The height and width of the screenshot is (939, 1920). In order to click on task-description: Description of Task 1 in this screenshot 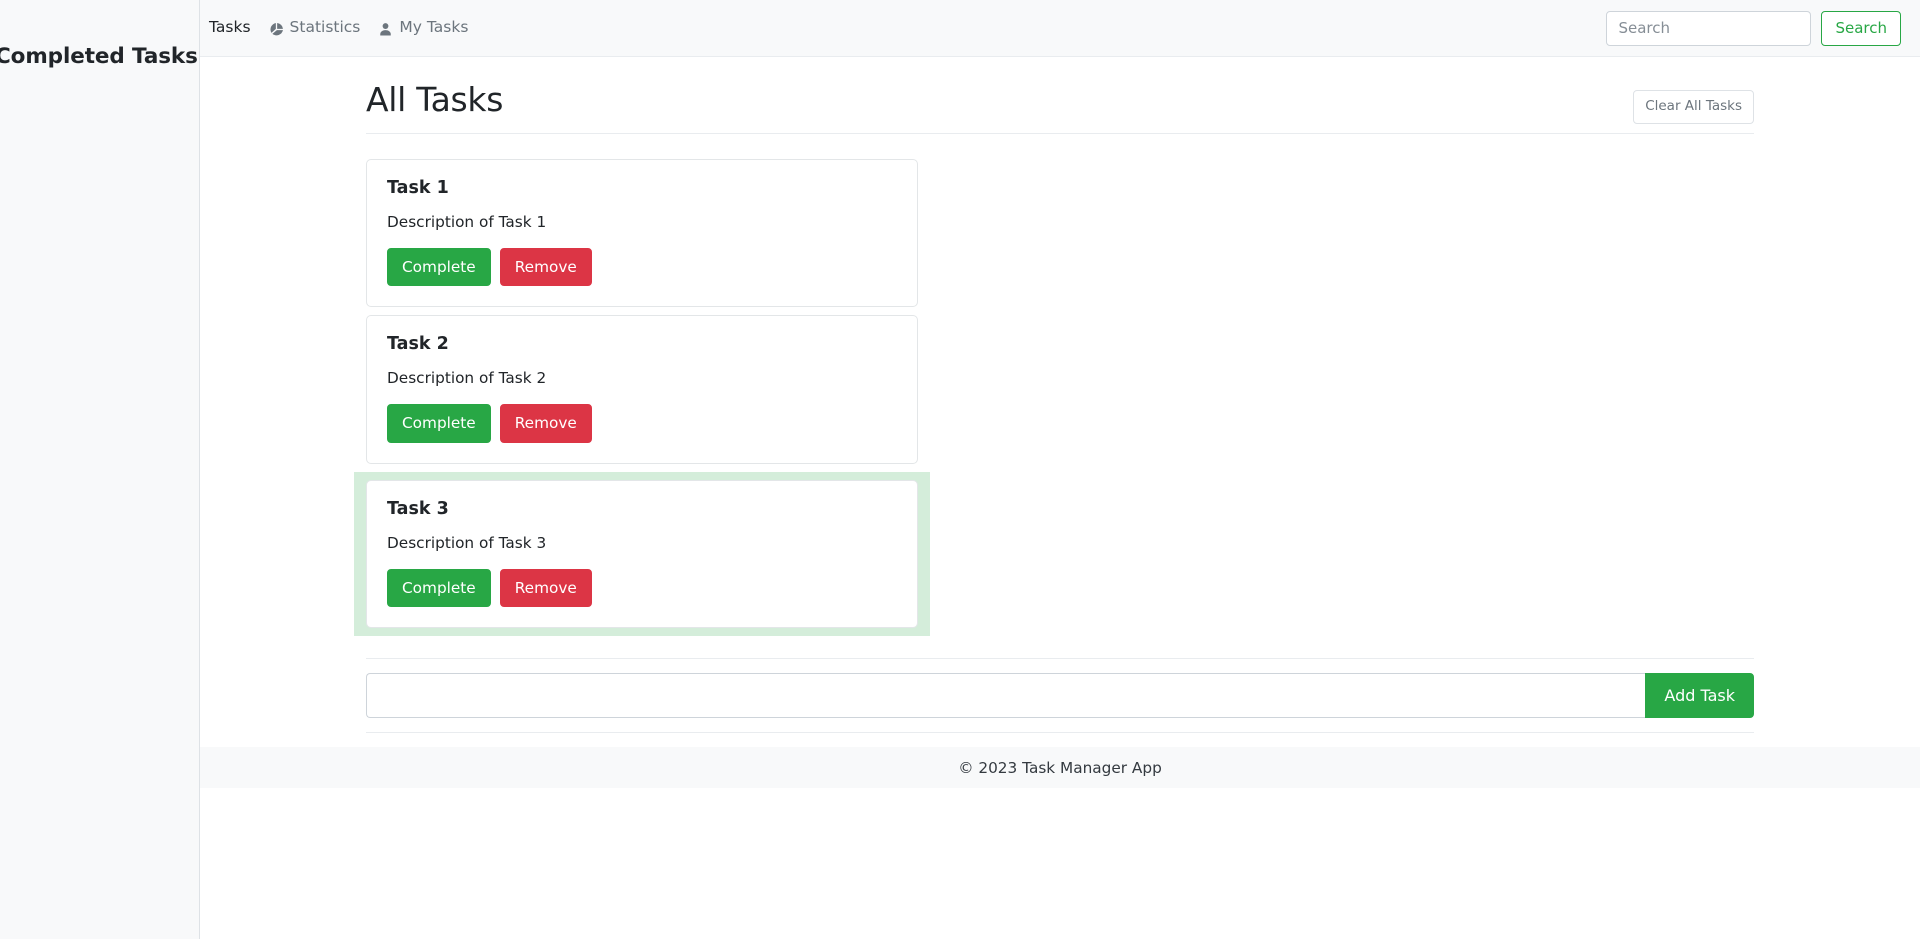, I will do `click(467, 221)`.